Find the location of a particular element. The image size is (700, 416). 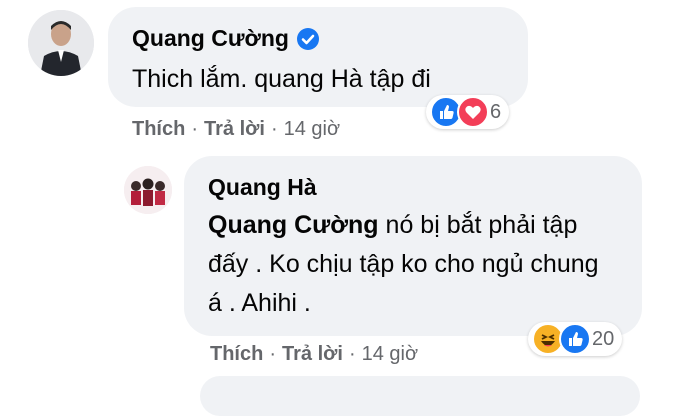

reaction-count: 20 is located at coordinates (603, 338).